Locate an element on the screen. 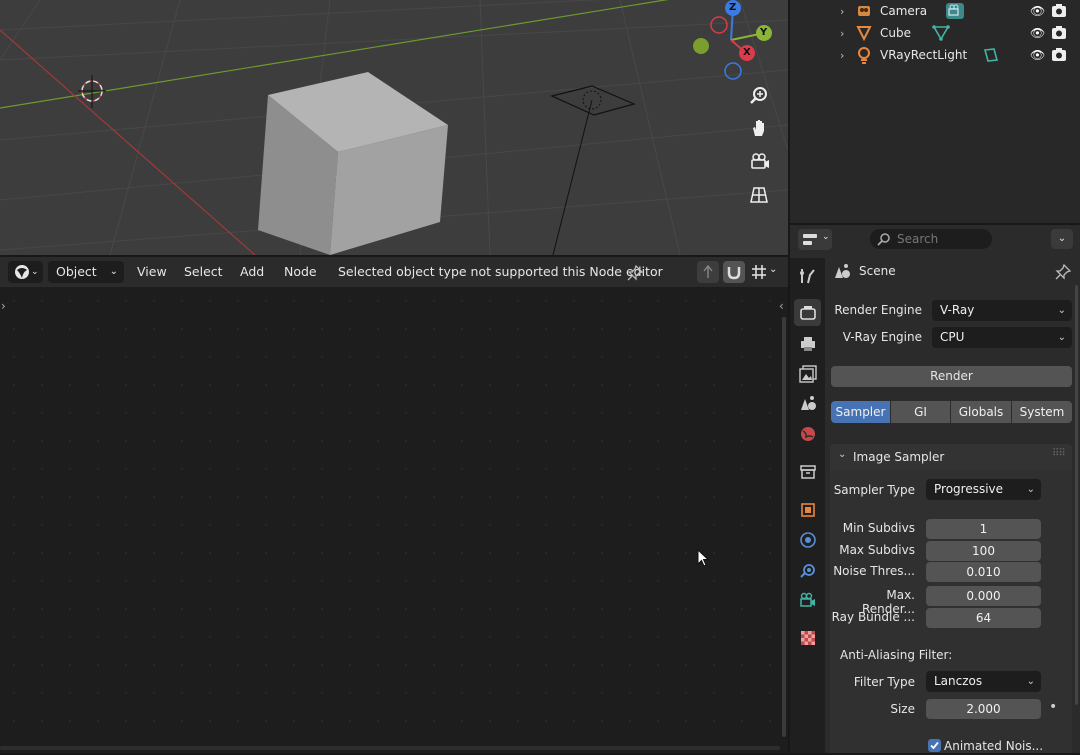 The width and height of the screenshot is (1080, 755). checker-texture-icon is located at coordinates (807, 637).